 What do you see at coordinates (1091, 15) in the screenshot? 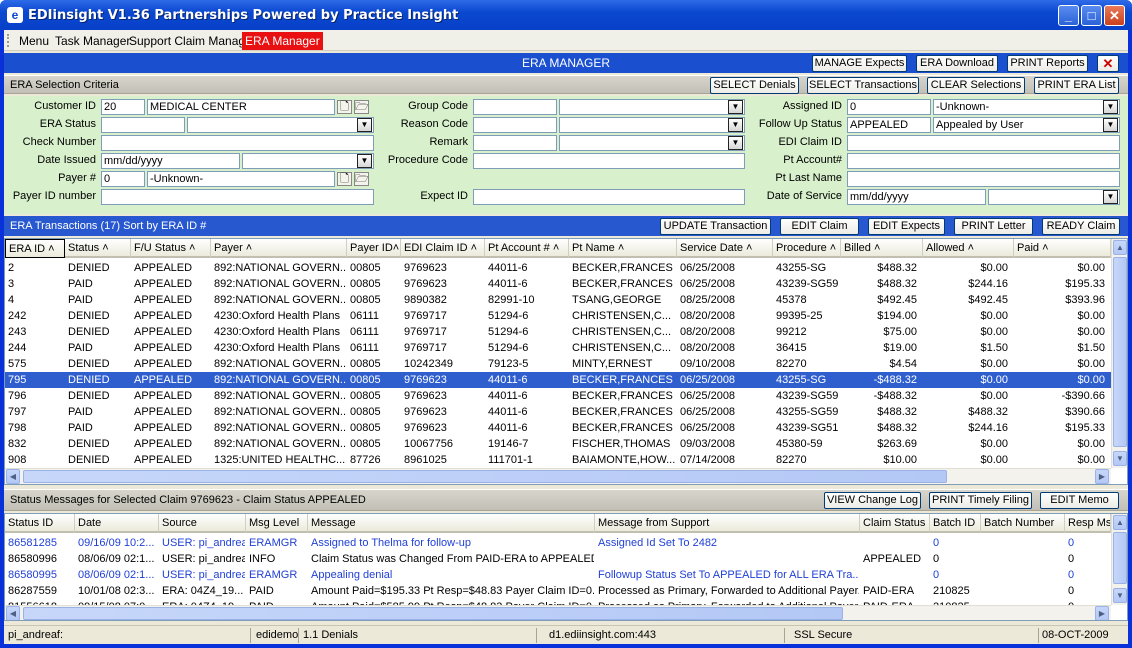
I see `maximize-button: □` at bounding box center [1091, 15].